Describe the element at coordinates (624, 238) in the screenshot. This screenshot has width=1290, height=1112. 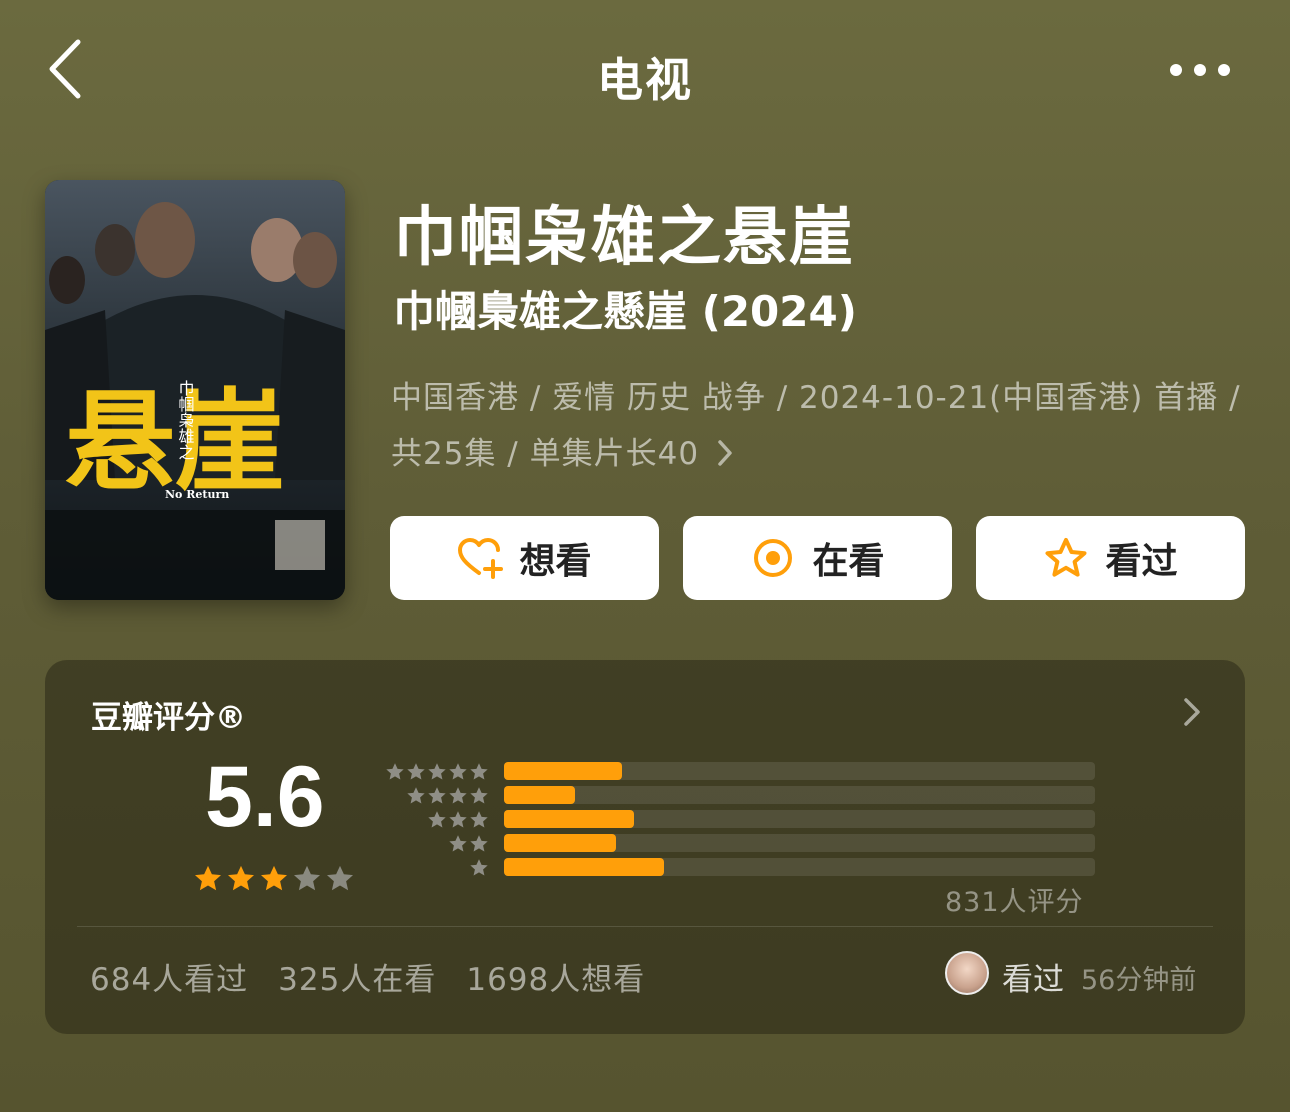
I see `show-title: 巾帼枭雄之悬崖` at that location.